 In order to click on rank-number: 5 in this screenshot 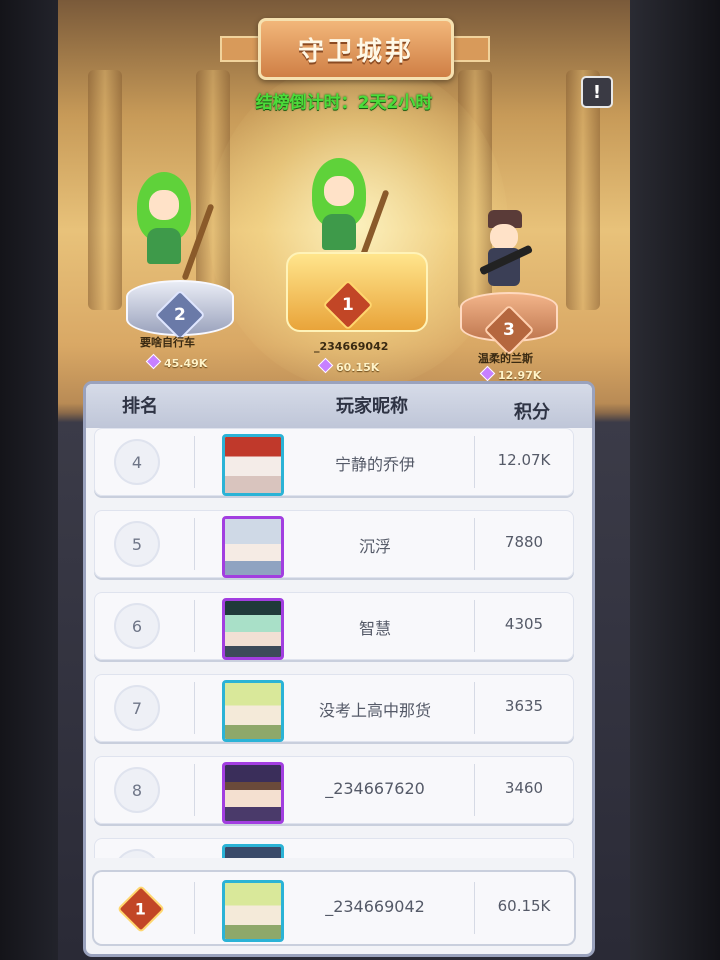, I will do `click(137, 544)`.